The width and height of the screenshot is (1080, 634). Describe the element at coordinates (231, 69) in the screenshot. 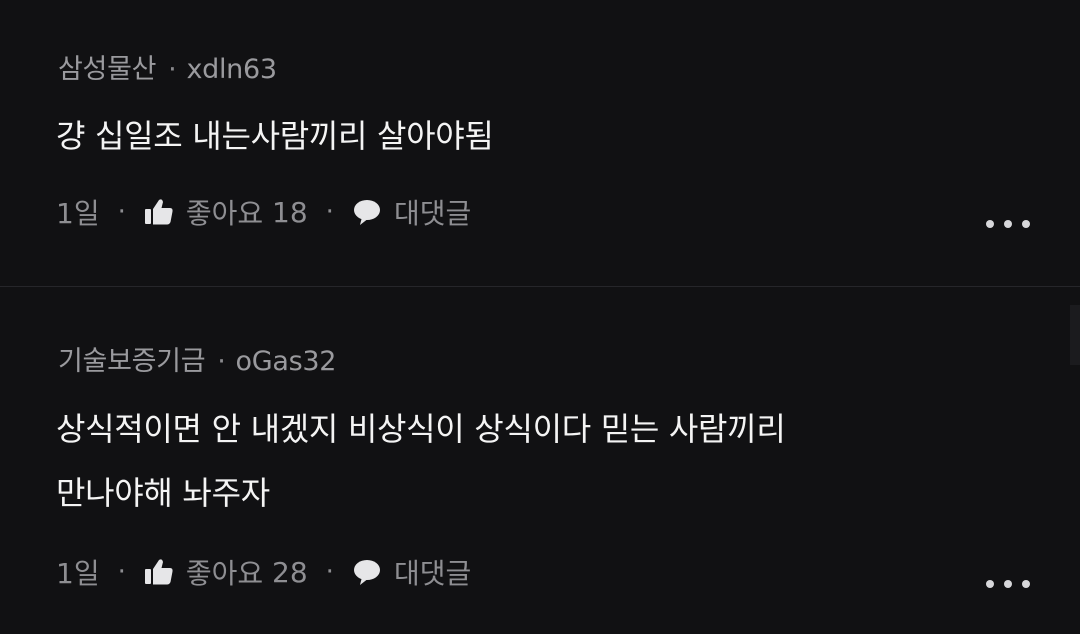

I see `author-username: xdln63` at that location.